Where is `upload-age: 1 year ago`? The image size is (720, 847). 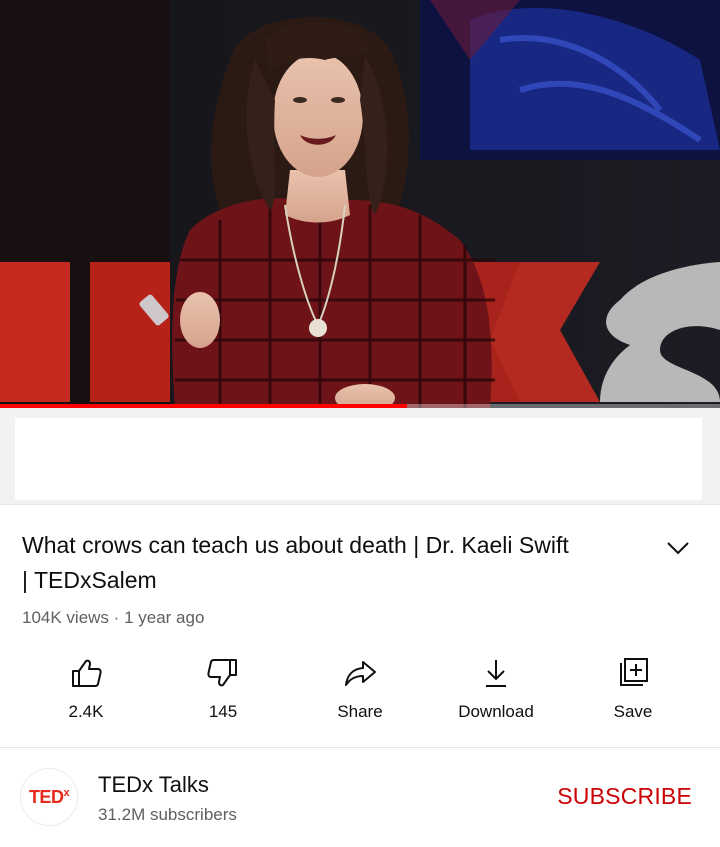 upload-age: 1 year ago is located at coordinates (164, 617).